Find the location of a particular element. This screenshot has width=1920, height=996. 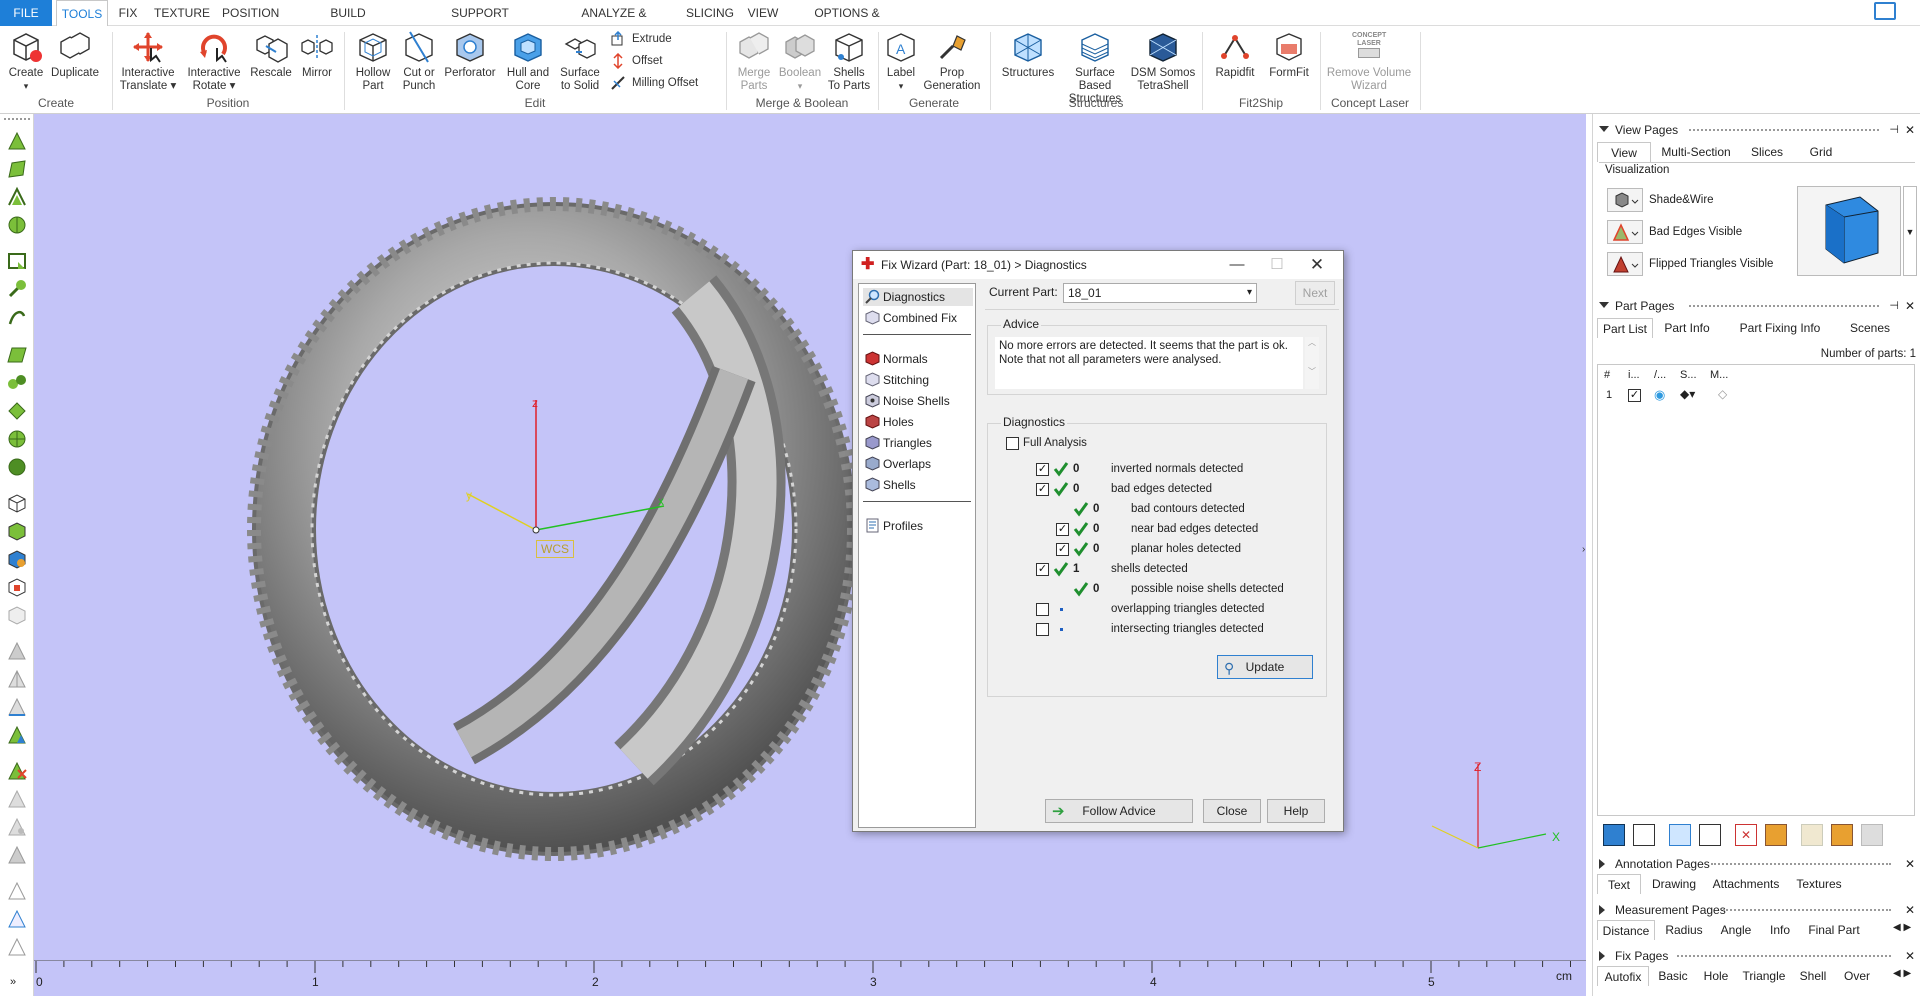

tab-angle: Angle is located at coordinates (1736, 930).